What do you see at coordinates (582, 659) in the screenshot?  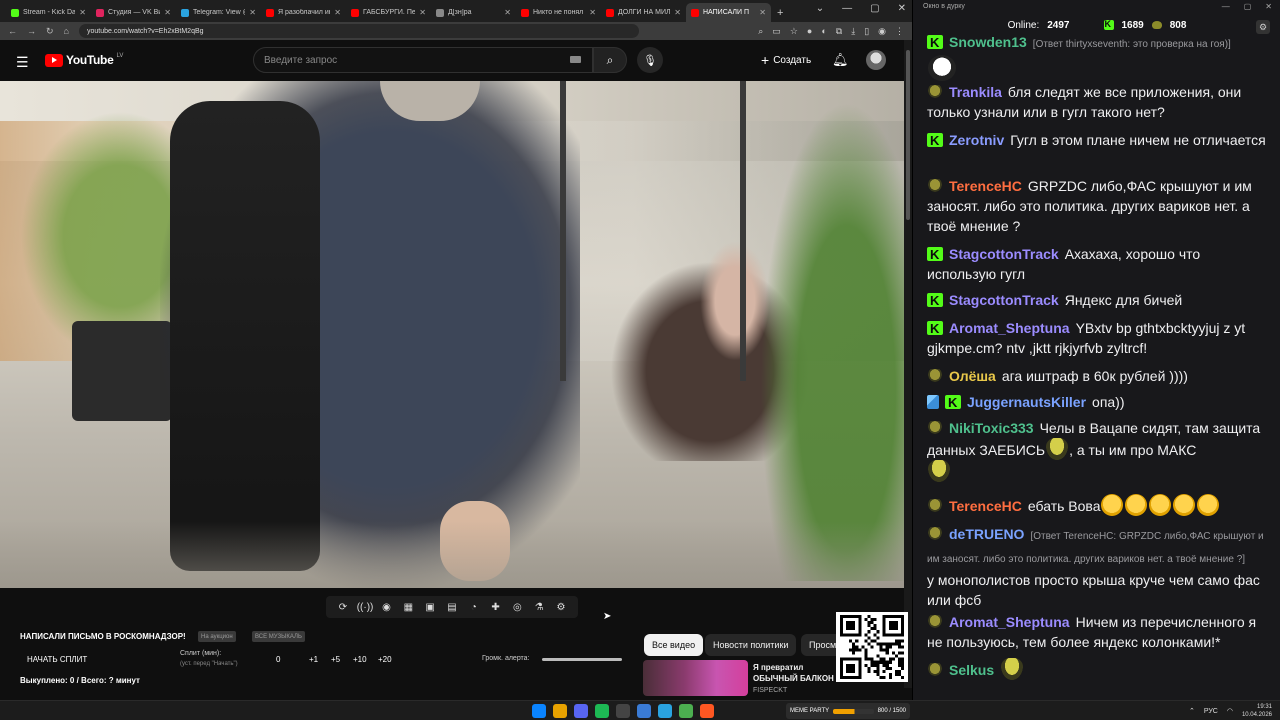 I see `alert-volume-slider` at bounding box center [582, 659].